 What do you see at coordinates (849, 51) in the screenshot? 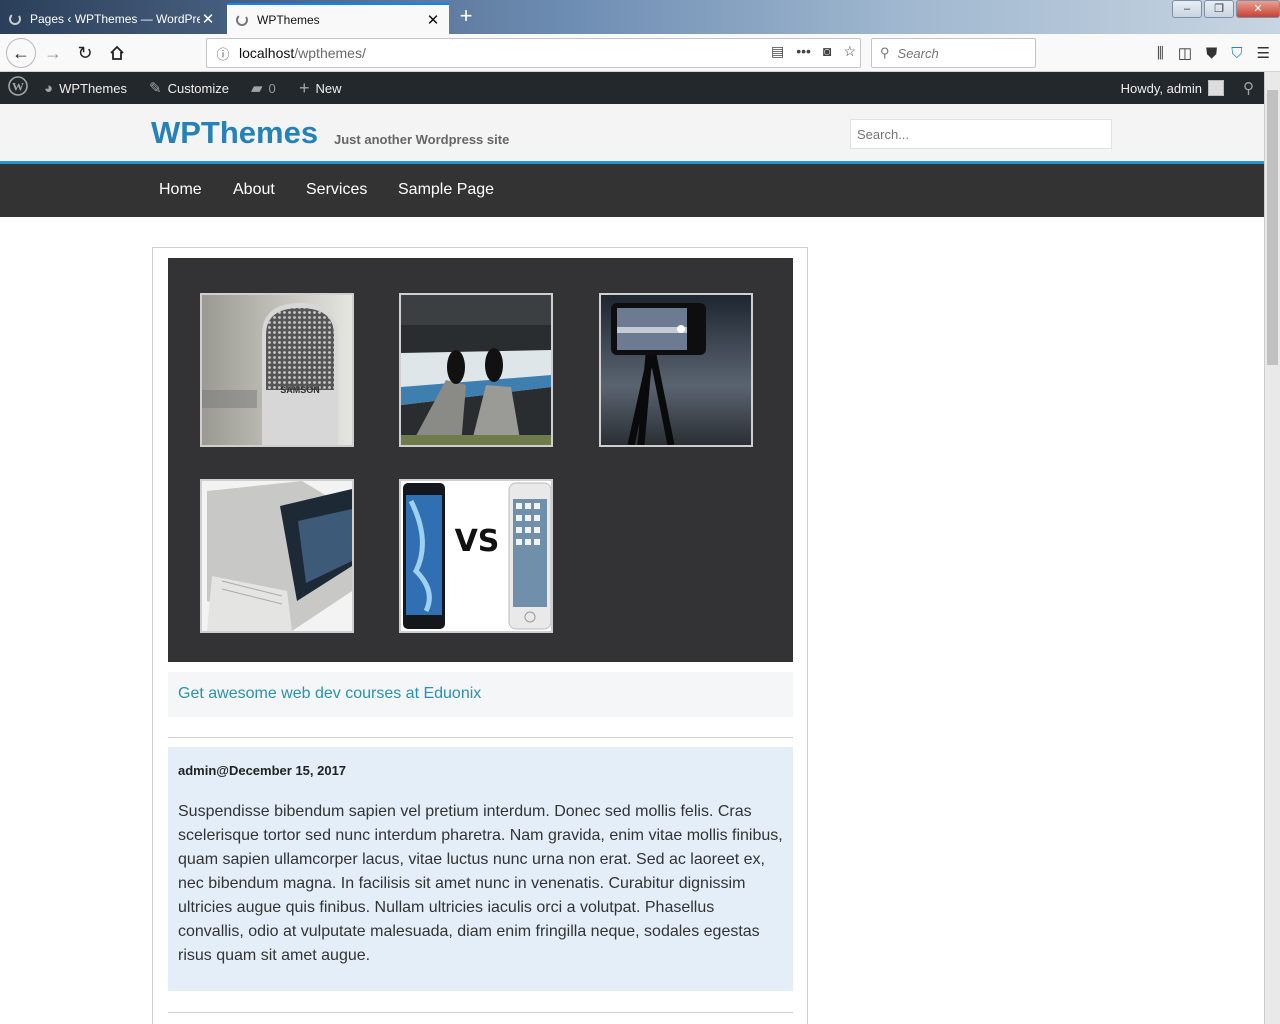
I see `bookmark-star-icon: ☆` at bounding box center [849, 51].